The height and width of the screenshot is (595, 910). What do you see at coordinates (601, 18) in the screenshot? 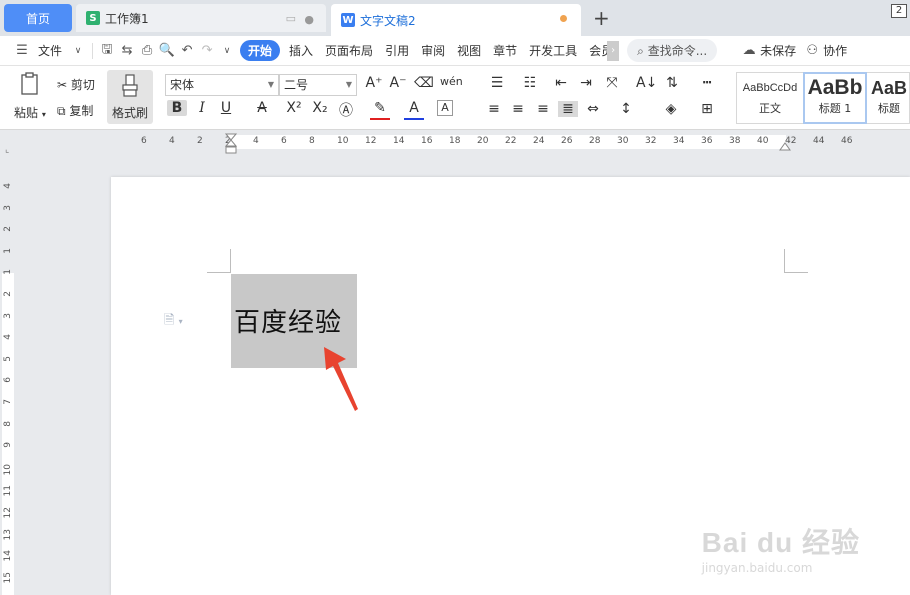
I see `new-tab-button: +` at bounding box center [601, 18].